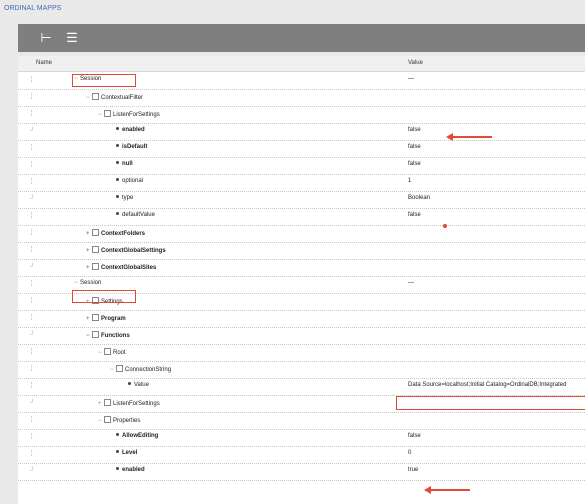  I want to click on tree-row: ╎ − Properties, so click(301, 421).